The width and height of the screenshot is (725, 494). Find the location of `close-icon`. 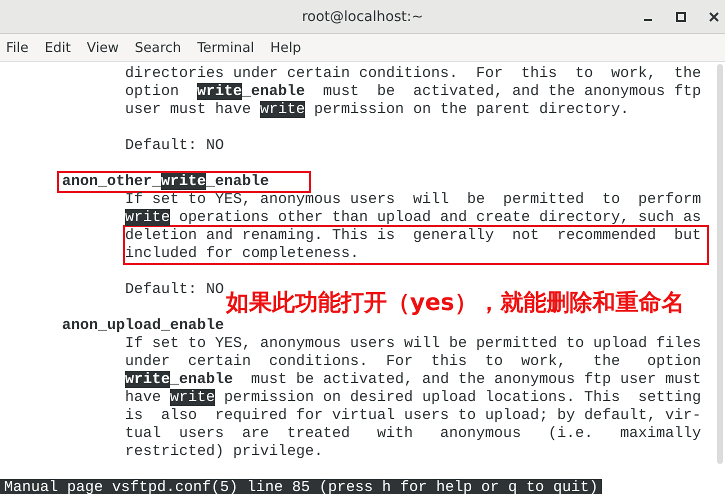

close-icon is located at coordinates (714, 17).